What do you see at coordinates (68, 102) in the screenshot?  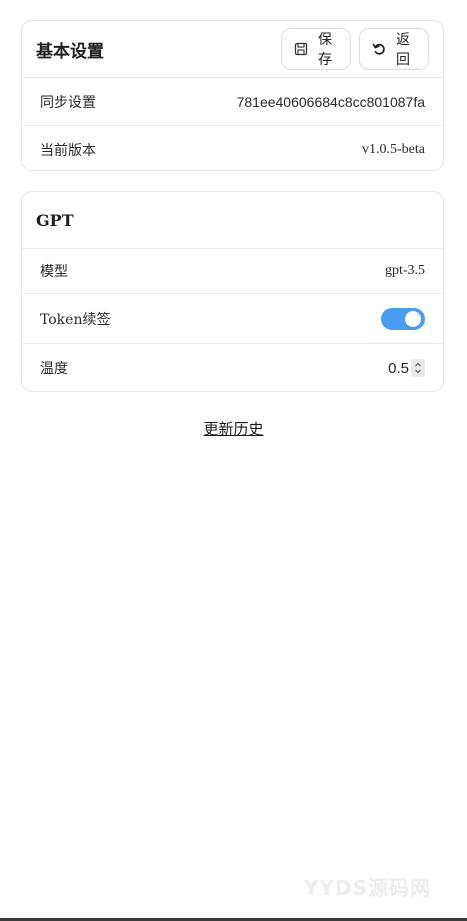 I see `sync-settings-label: 同步设置` at bounding box center [68, 102].